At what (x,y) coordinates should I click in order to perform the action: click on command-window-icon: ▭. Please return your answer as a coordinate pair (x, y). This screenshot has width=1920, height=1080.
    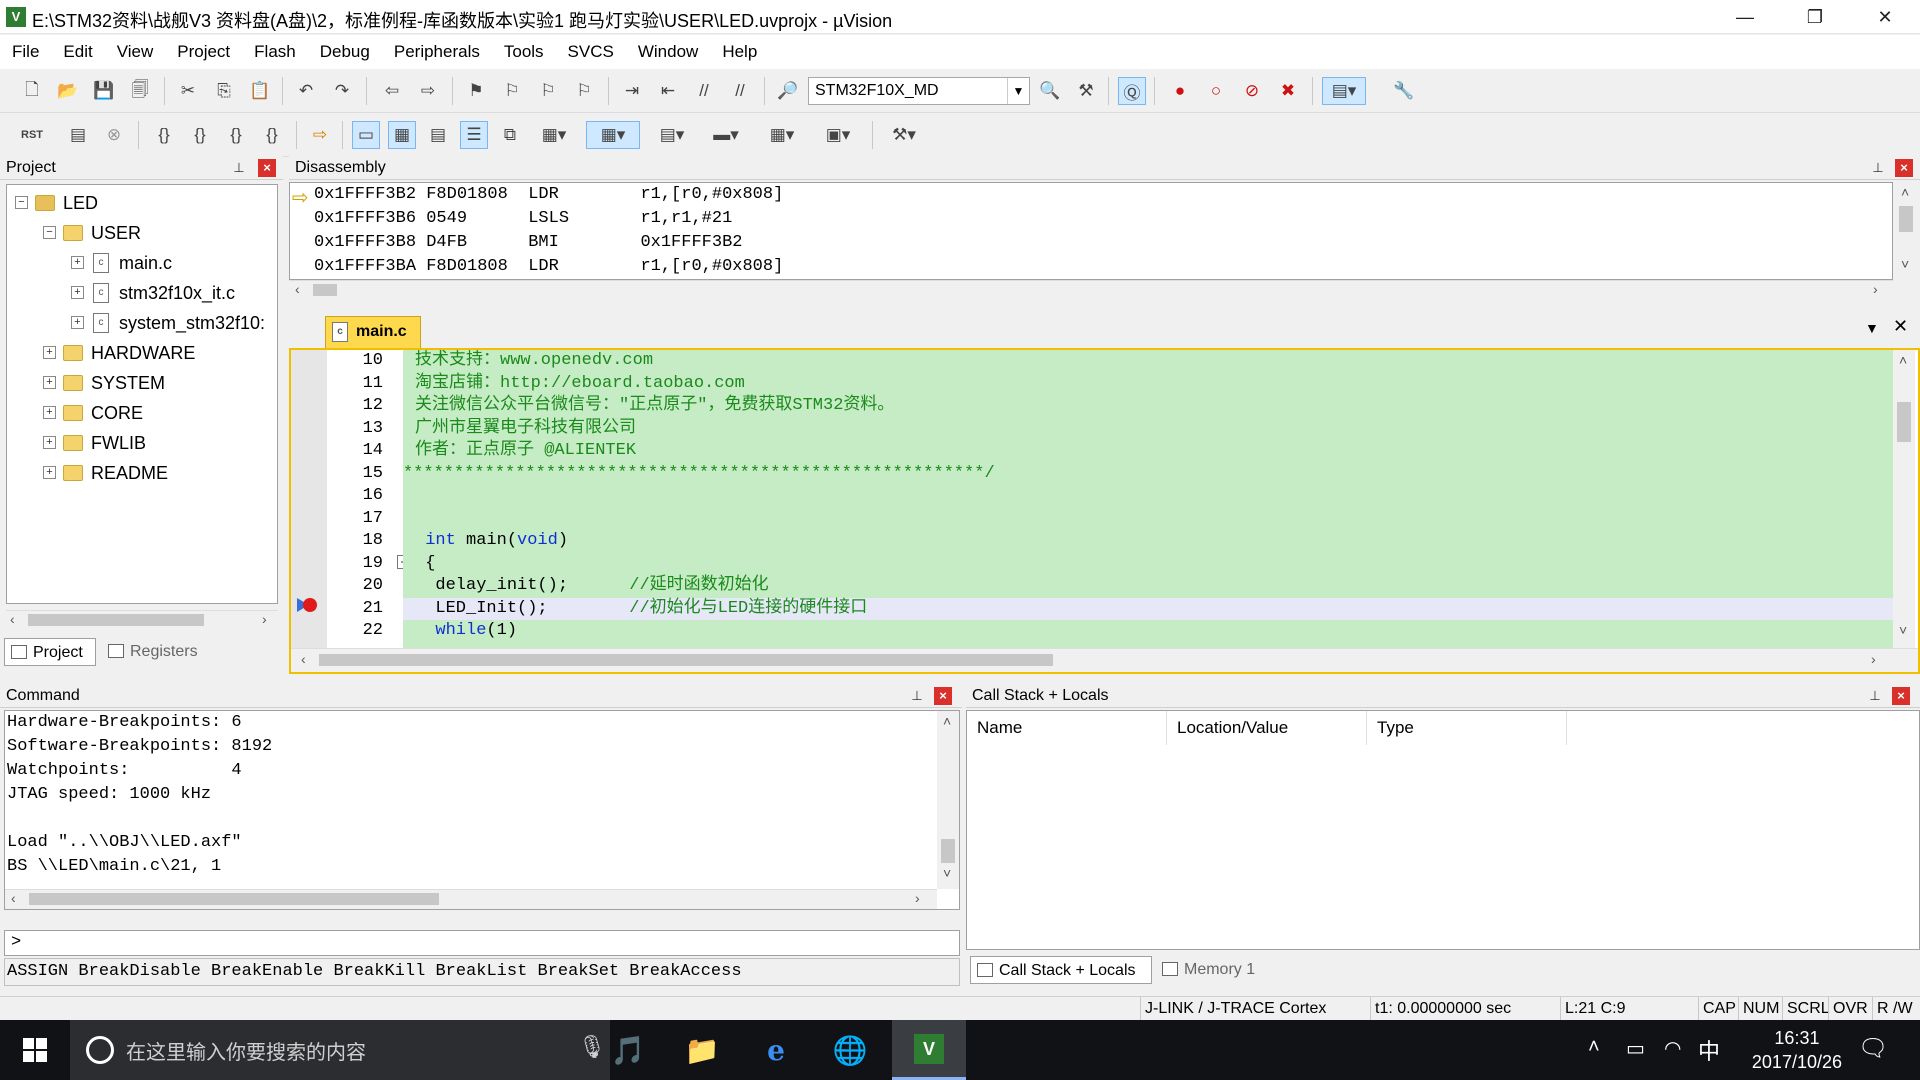
    Looking at the image, I should click on (366, 135).